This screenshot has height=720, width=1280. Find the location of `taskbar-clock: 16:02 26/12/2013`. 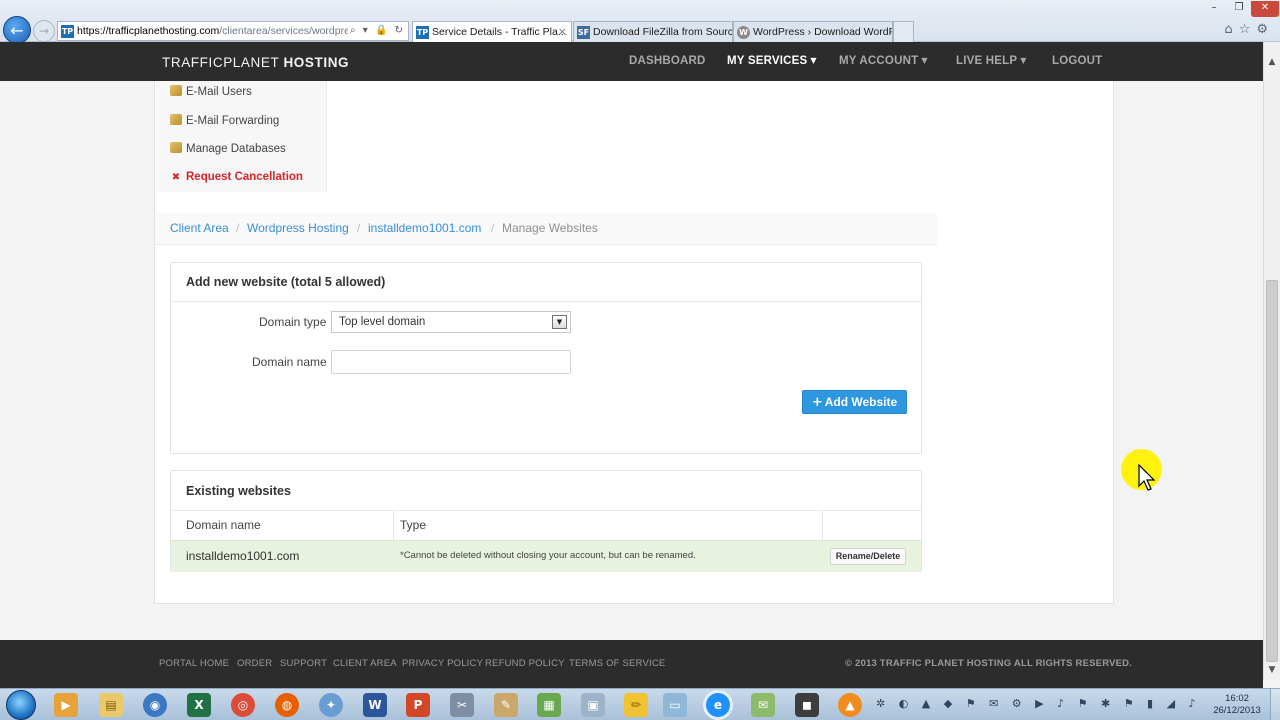

taskbar-clock: 16:02 26/12/2013 is located at coordinates (1237, 705).